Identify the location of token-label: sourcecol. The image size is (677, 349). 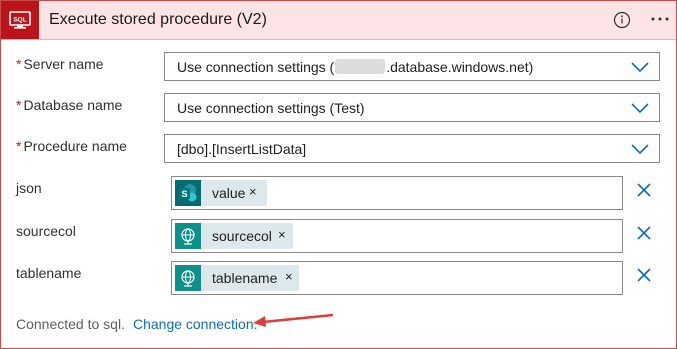
(242, 236).